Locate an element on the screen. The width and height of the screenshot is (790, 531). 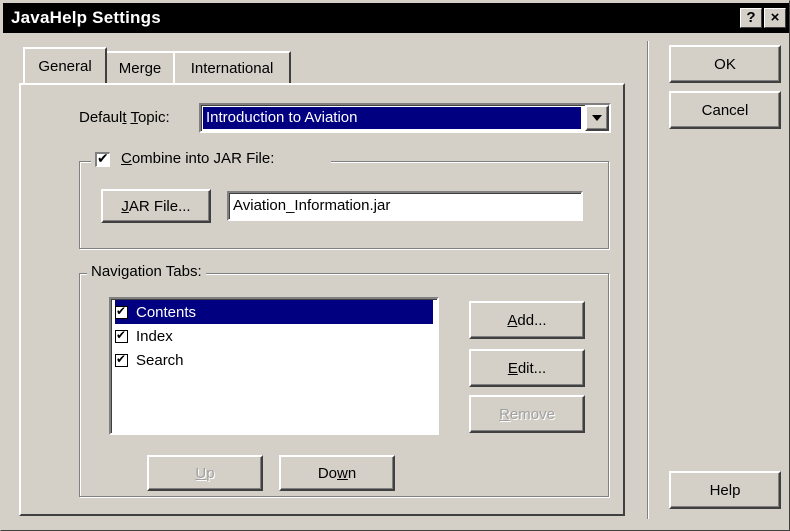
list-item-search: ✔ Search is located at coordinates (149, 360).